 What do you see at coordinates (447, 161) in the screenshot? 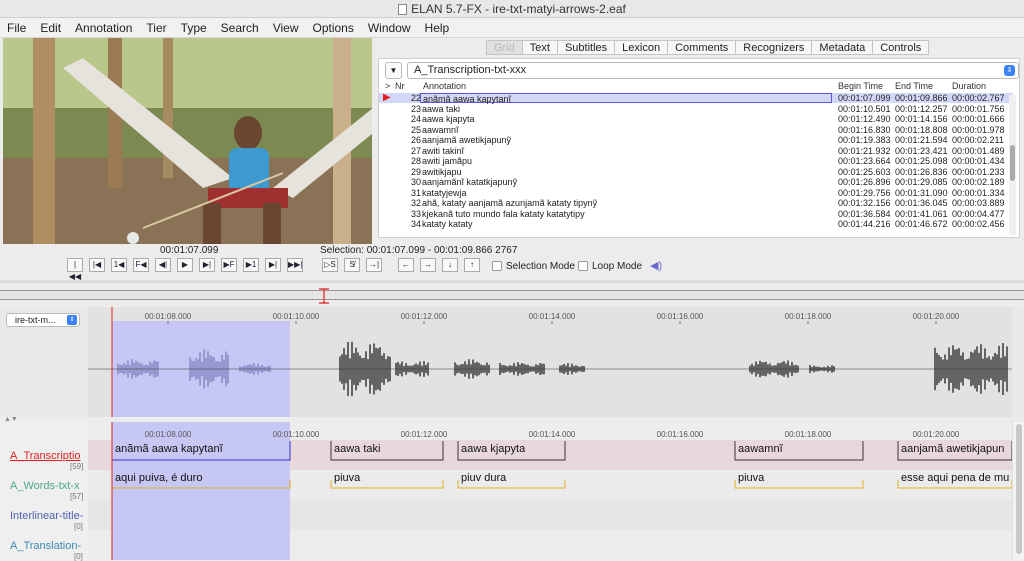
I see `row-annotation: awiti jamãpu` at bounding box center [447, 161].